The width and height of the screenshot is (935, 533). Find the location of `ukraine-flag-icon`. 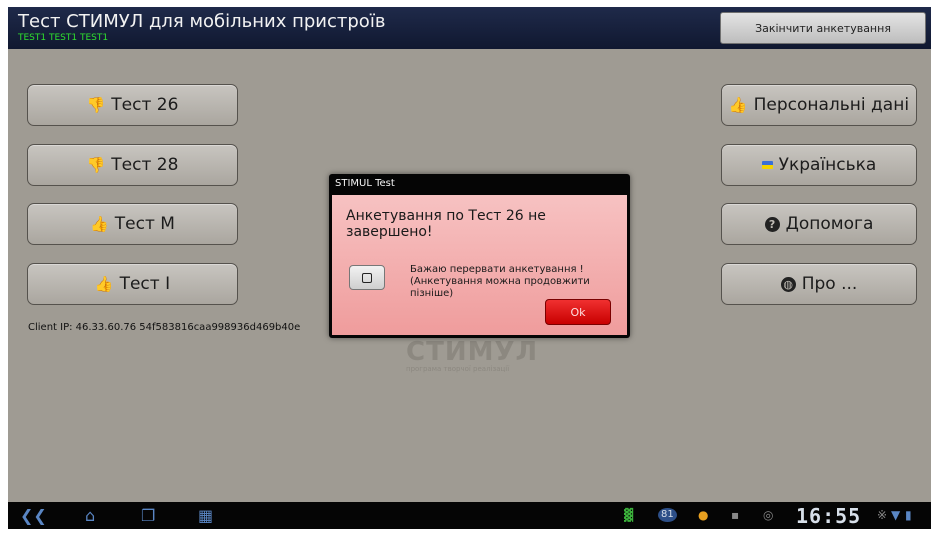

ukraine-flag-icon is located at coordinates (767, 165).